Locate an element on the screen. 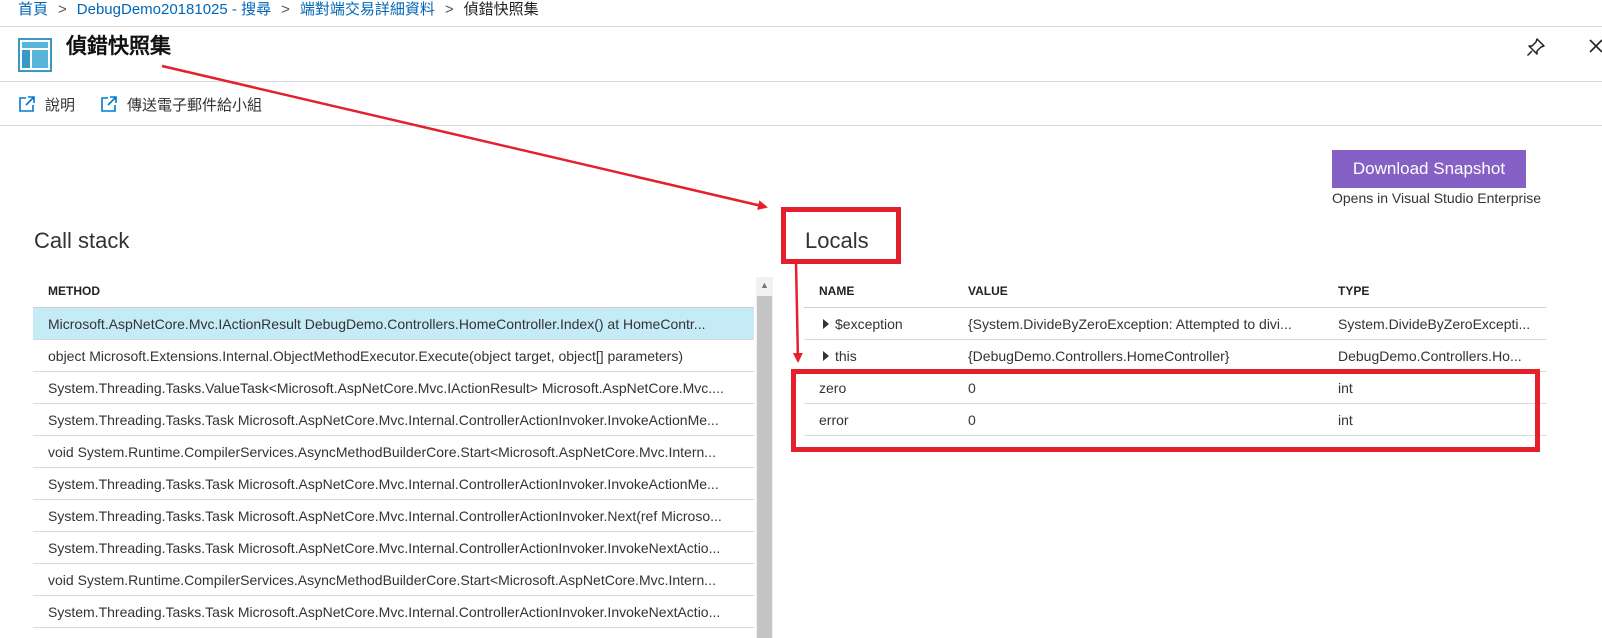  help-command-label: 說明 is located at coordinates (60, 105).